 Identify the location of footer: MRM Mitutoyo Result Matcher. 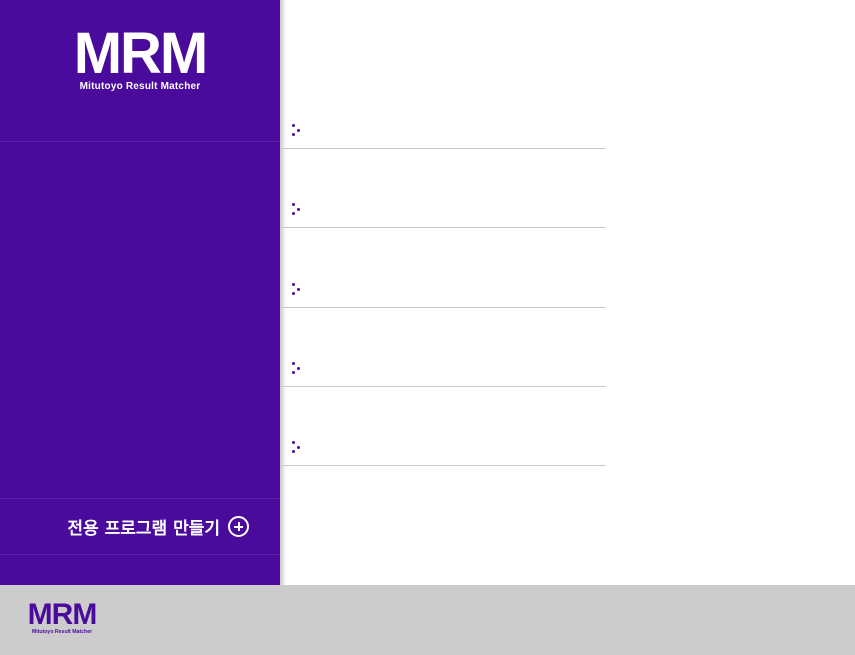
(427, 620).